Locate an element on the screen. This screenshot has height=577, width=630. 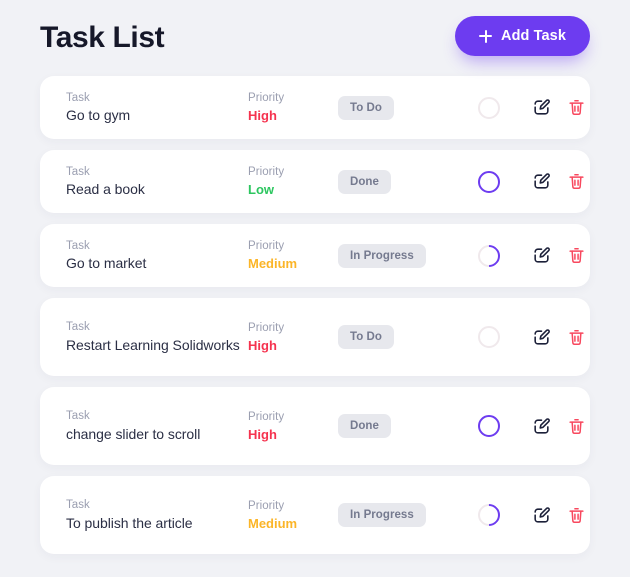
add-task-button-label: Add Task is located at coordinates (533, 36).